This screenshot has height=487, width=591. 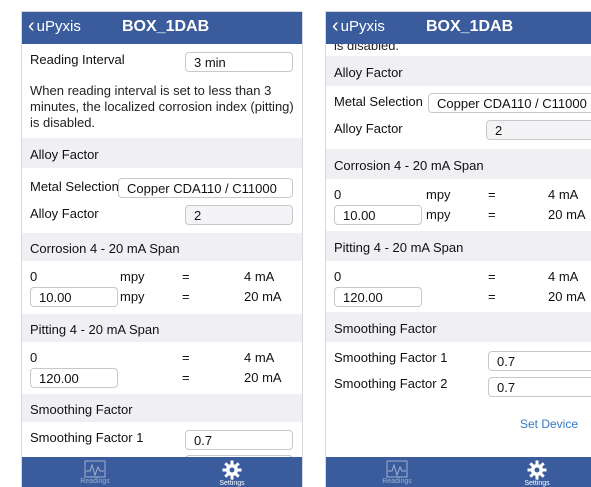 What do you see at coordinates (549, 424) in the screenshot?
I see `set-device-button: Set Device` at bounding box center [549, 424].